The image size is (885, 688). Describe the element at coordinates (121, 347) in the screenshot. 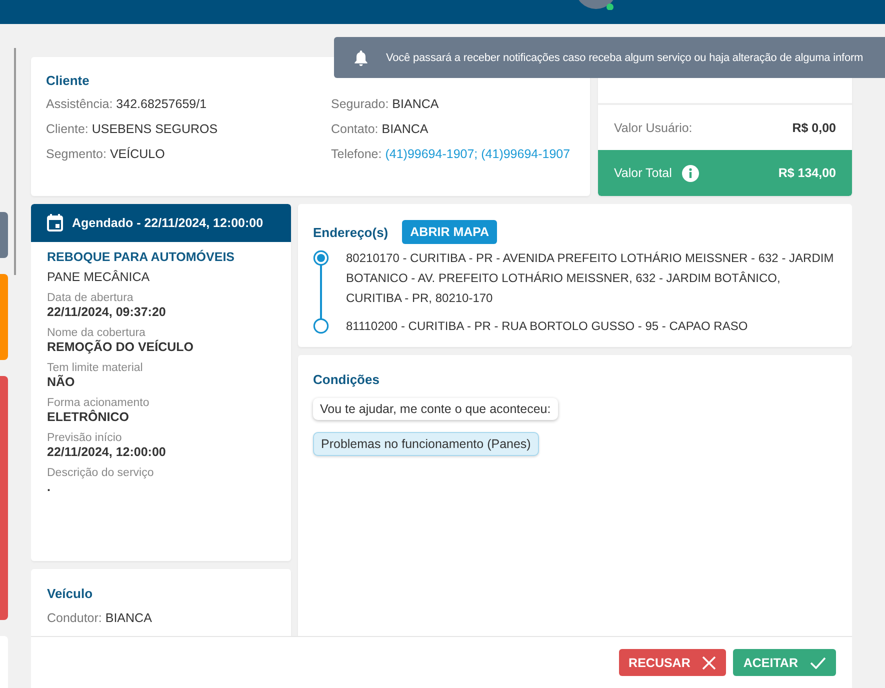

I see `field-value: REMOÇÃO DO VEÍCULO` at that location.